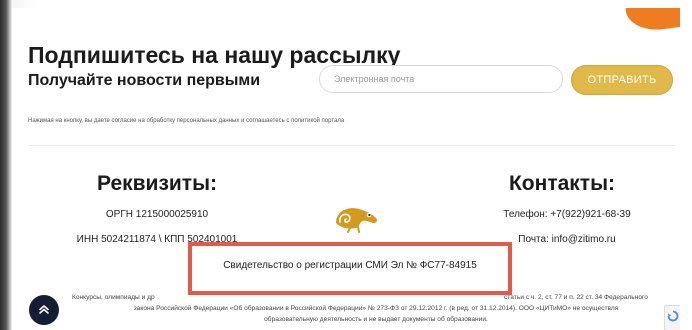 This screenshot has width=692, height=330. Describe the element at coordinates (622, 80) in the screenshot. I see `submit-button: ОТПРАВИТЬ` at that location.